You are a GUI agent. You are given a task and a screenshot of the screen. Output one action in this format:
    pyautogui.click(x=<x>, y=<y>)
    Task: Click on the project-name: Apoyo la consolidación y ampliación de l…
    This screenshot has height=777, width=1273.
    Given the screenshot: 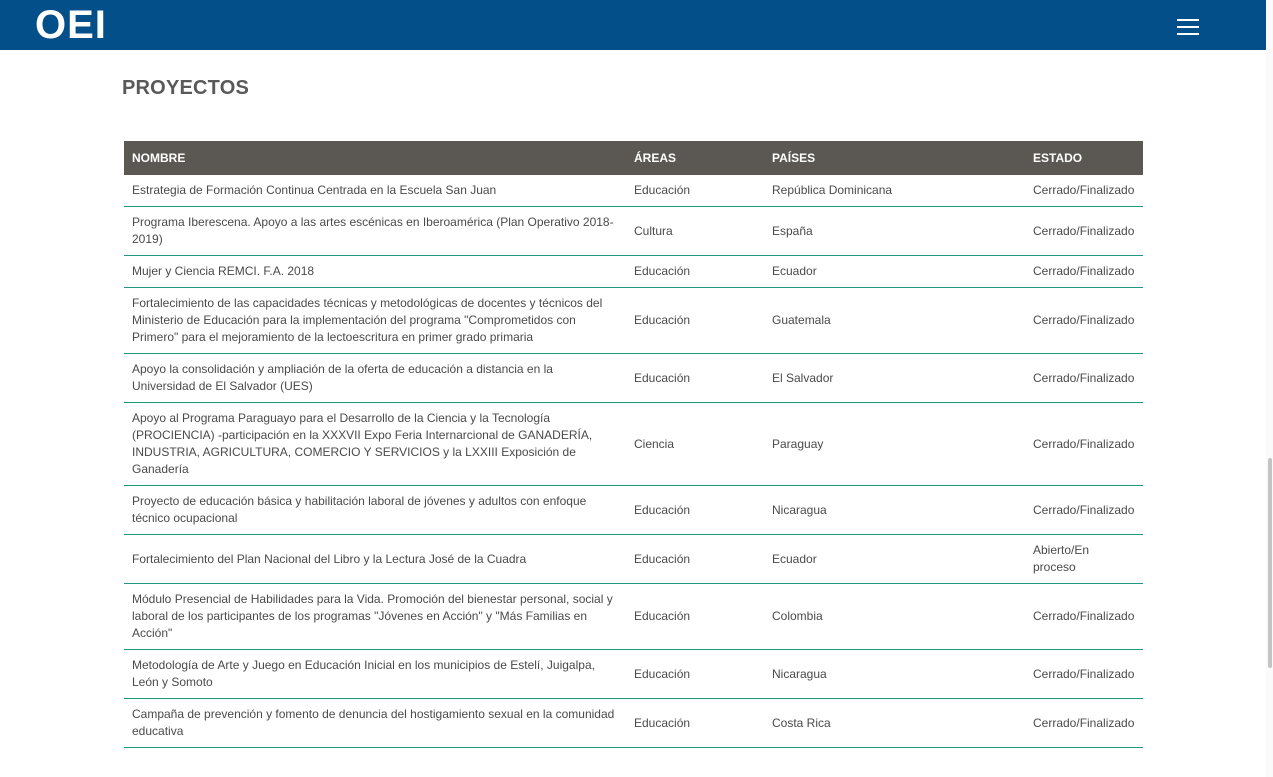 What is the action you would take?
    pyautogui.click(x=375, y=378)
    